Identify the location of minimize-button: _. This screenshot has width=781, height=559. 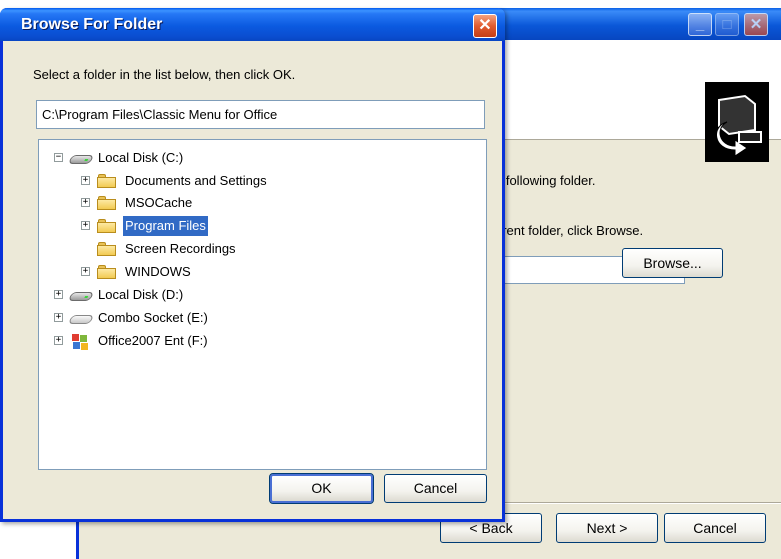
(700, 24).